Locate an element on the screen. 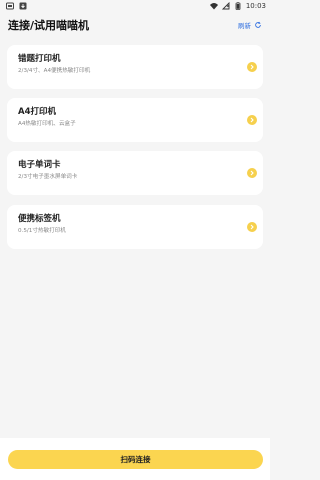 Image resolution: width=320 pixels, height=480 pixels. device-name: 便携标签机 is located at coordinates (39, 219).